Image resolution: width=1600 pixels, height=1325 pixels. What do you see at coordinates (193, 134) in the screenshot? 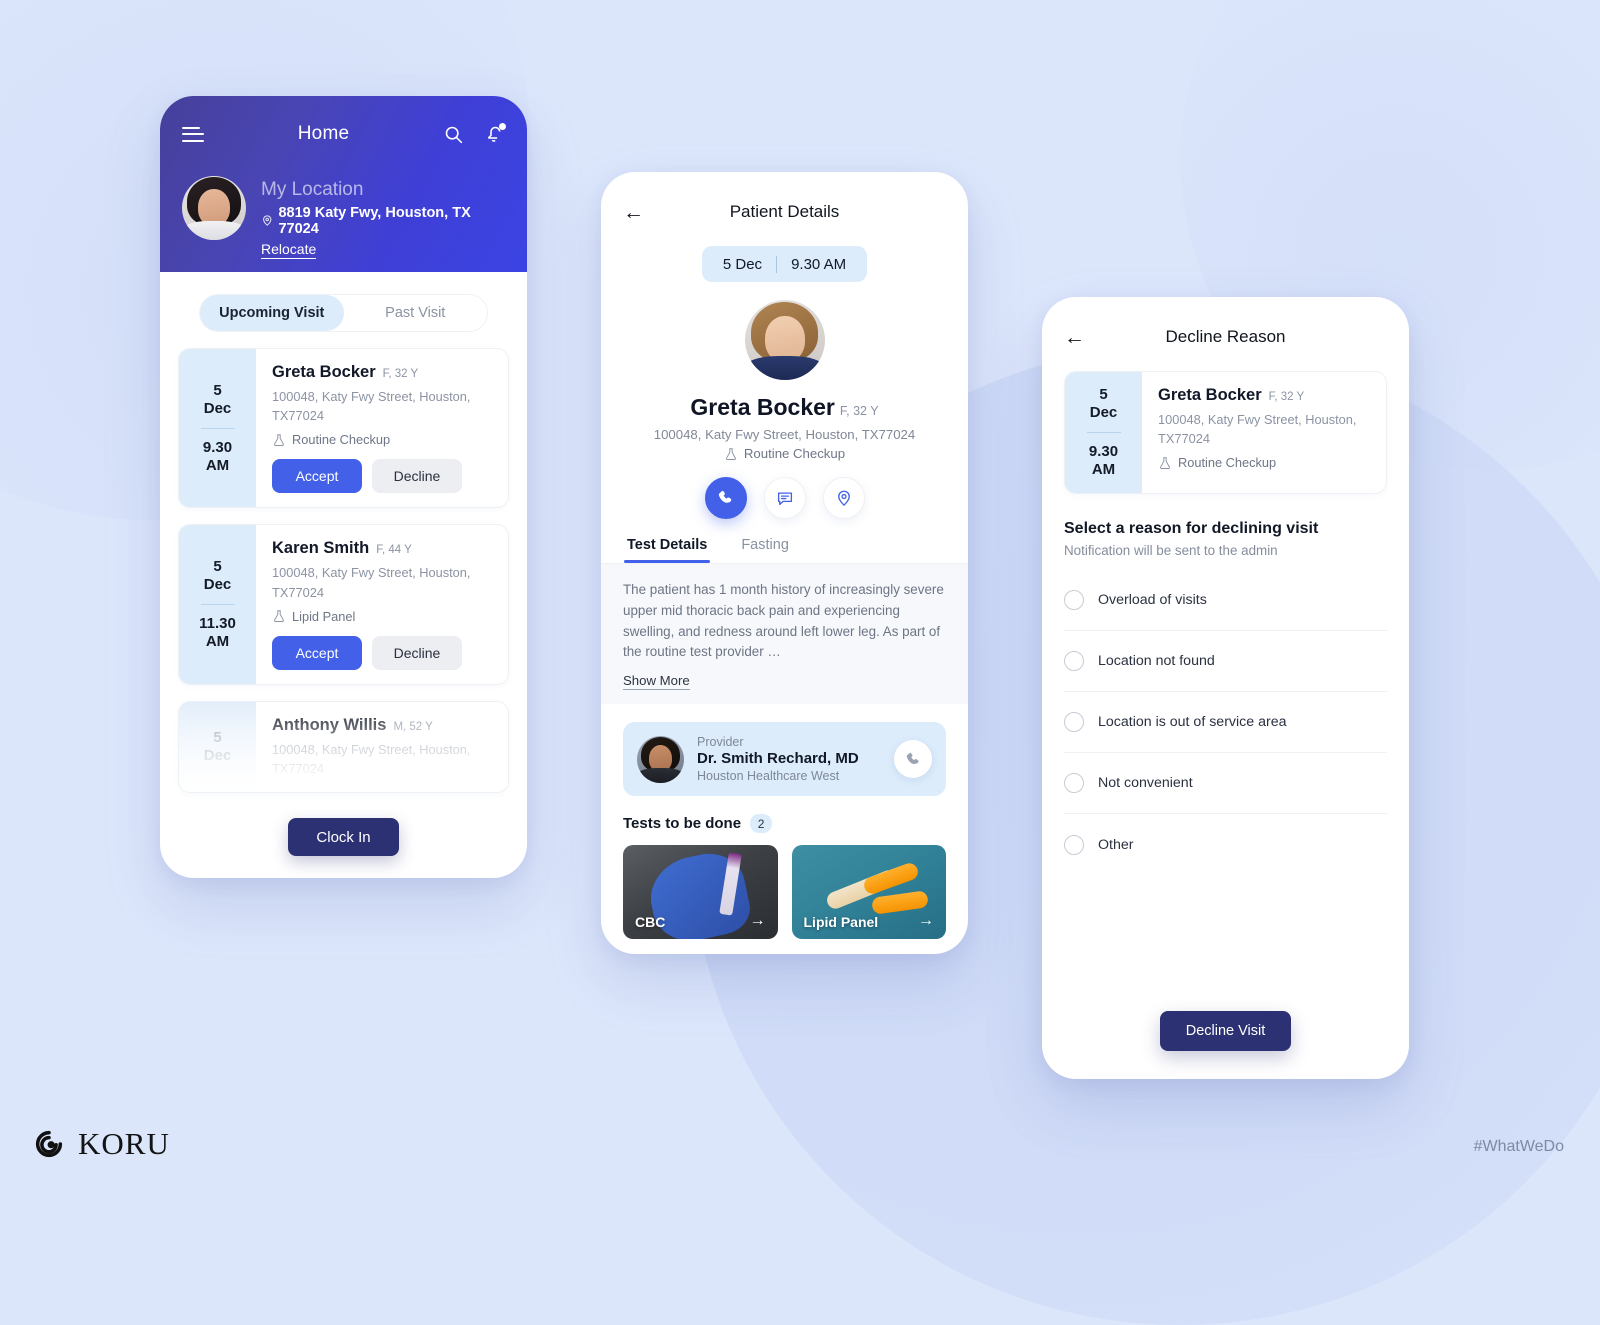
I see `hamburger-icon` at bounding box center [193, 134].